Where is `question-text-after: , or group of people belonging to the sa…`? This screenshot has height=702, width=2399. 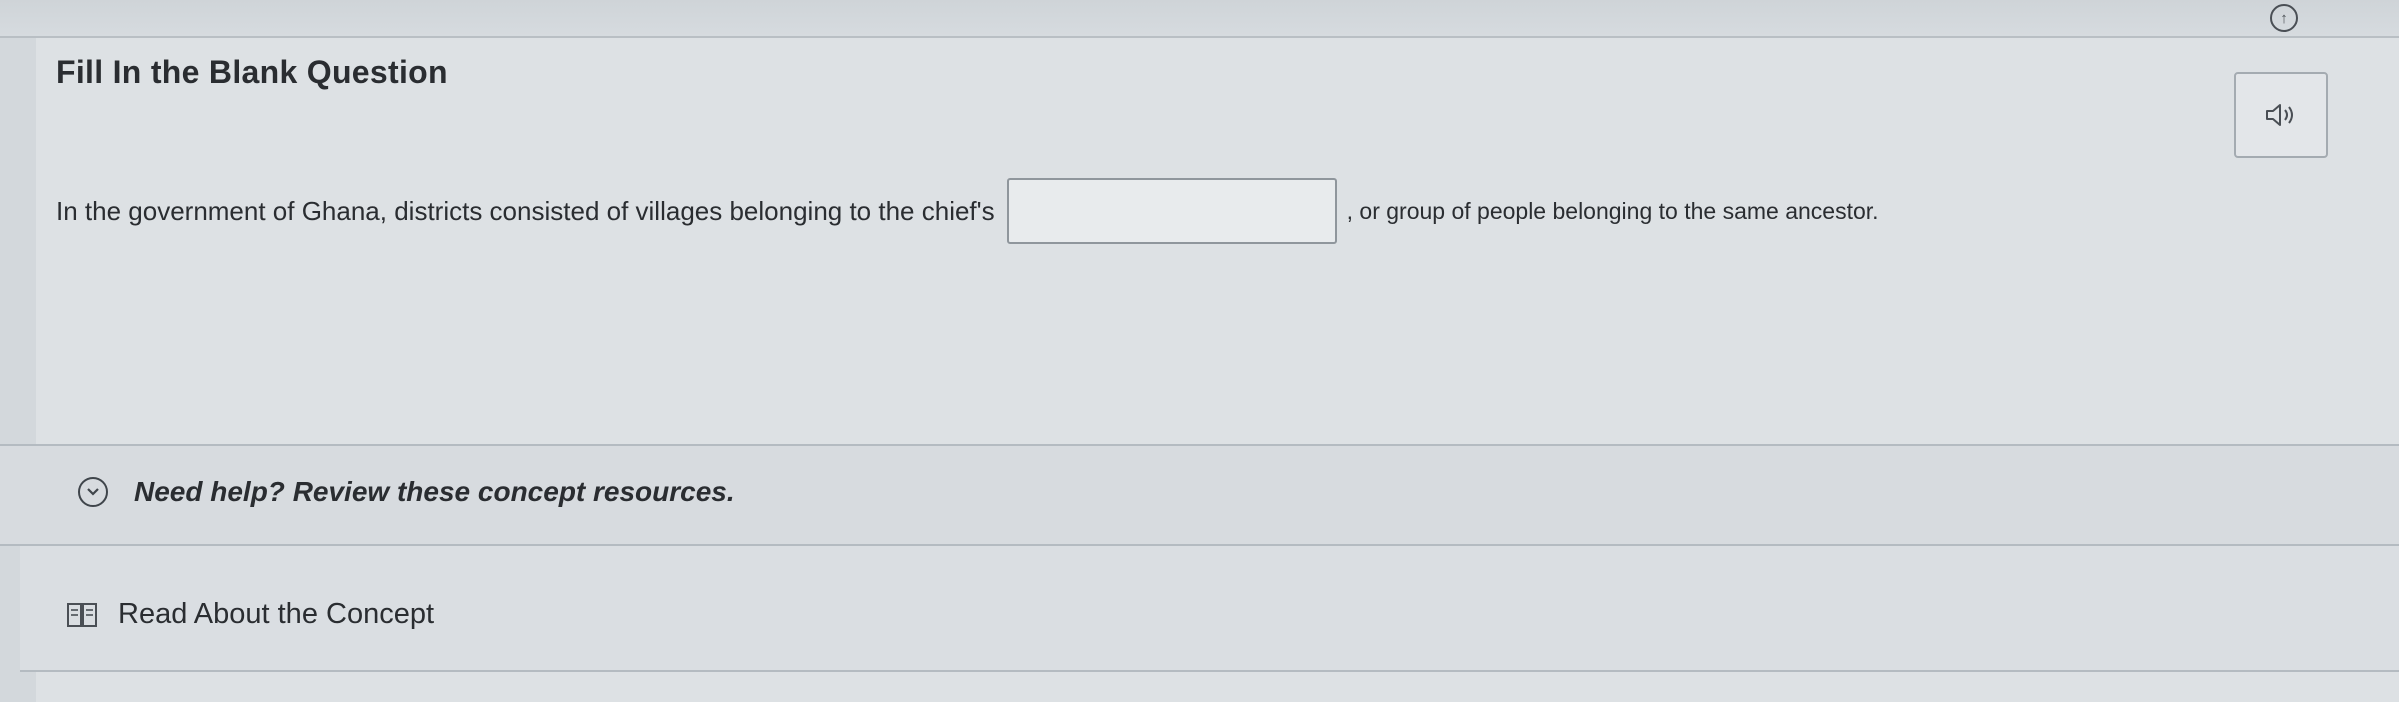 question-text-after: , or group of people belonging to the sa… is located at coordinates (1612, 210).